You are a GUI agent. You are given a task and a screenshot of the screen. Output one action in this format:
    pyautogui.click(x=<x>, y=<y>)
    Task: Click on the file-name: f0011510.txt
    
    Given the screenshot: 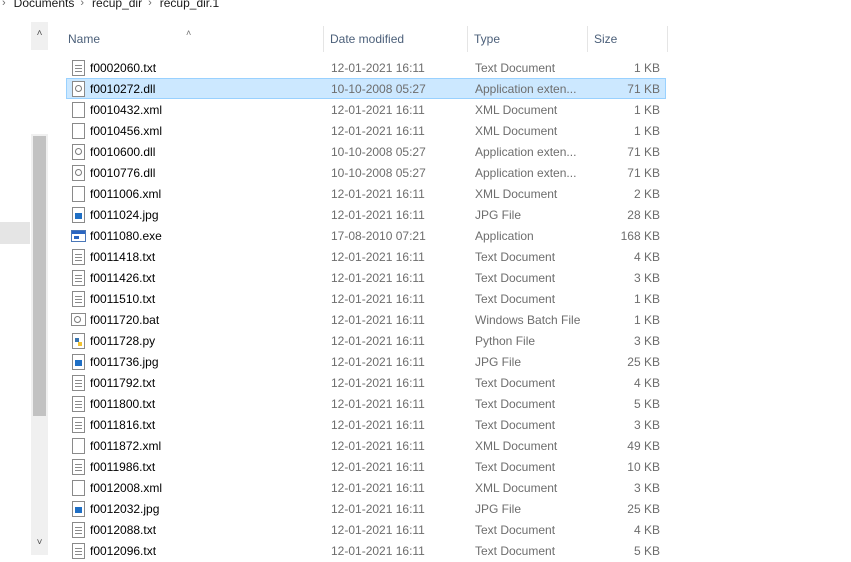 What is the action you would take?
    pyautogui.click(x=123, y=299)
    